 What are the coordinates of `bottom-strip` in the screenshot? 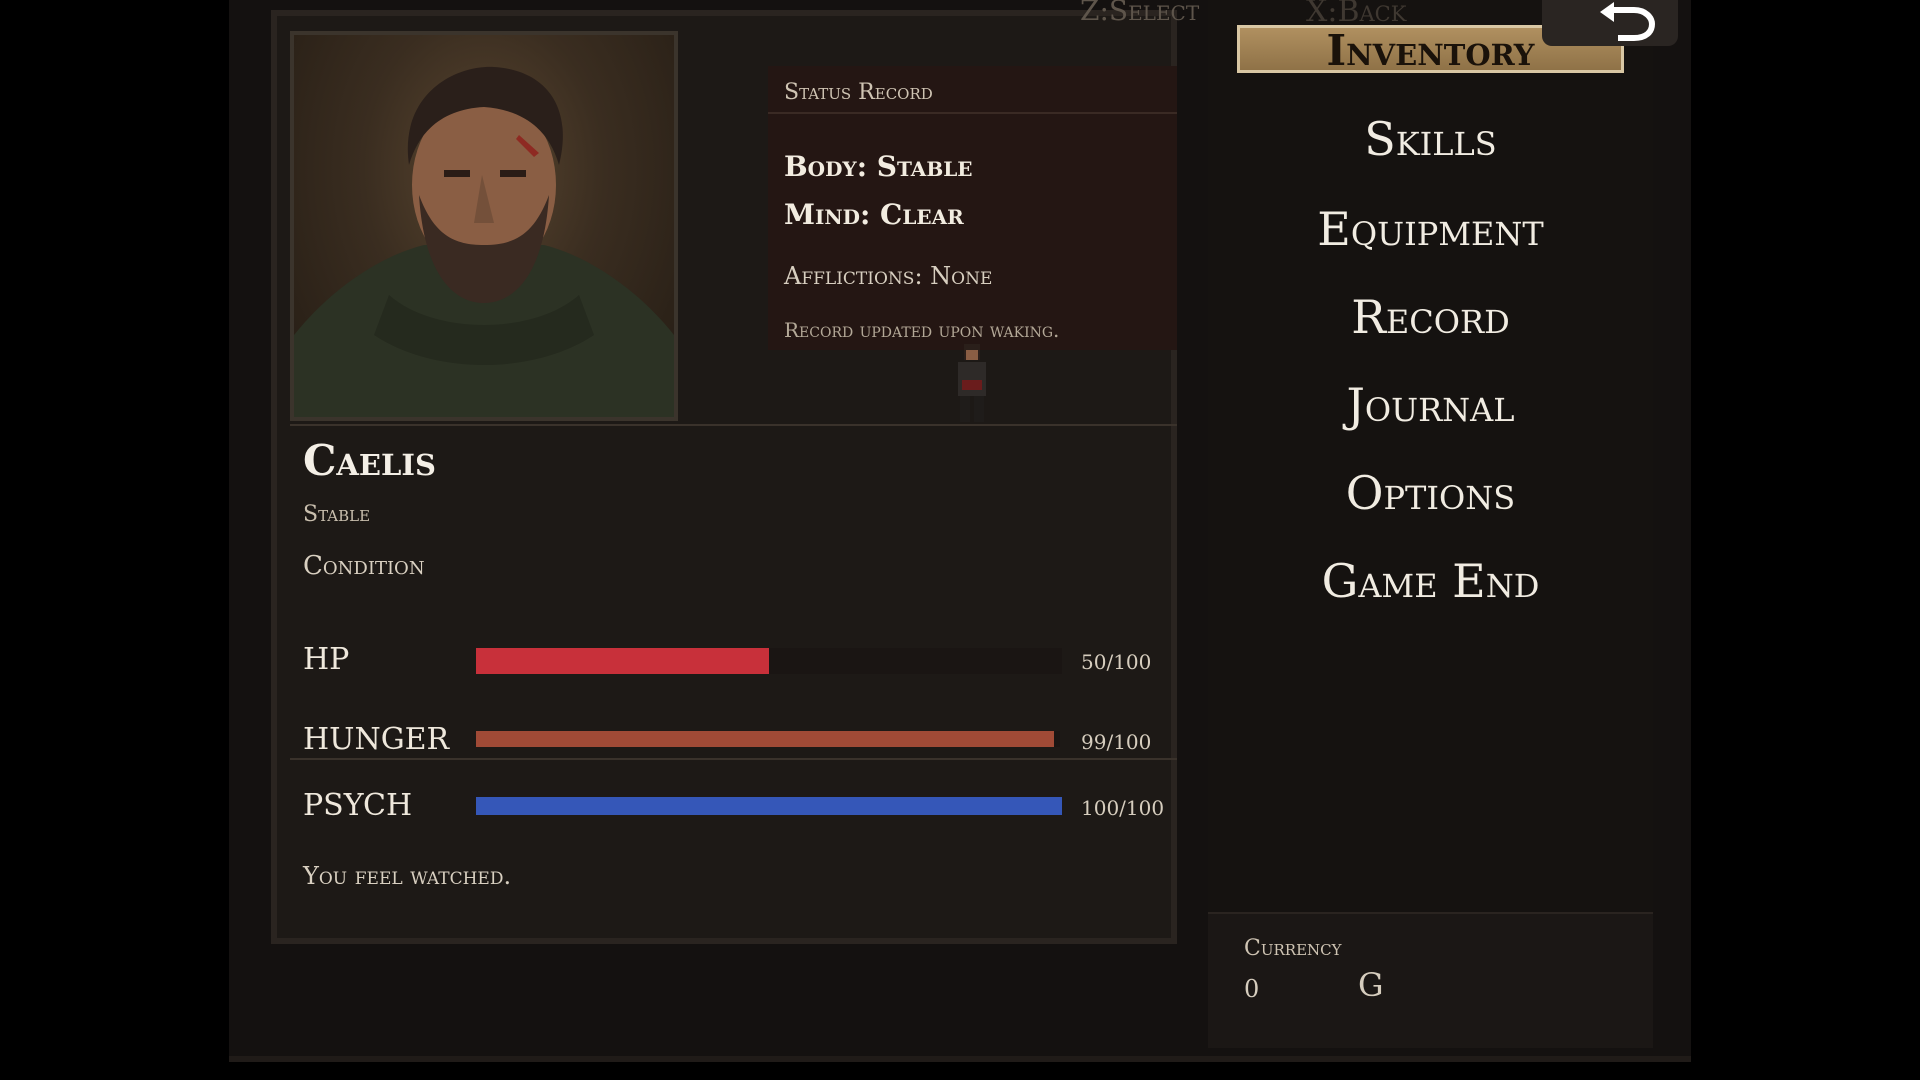 It's located at (960, 1059).